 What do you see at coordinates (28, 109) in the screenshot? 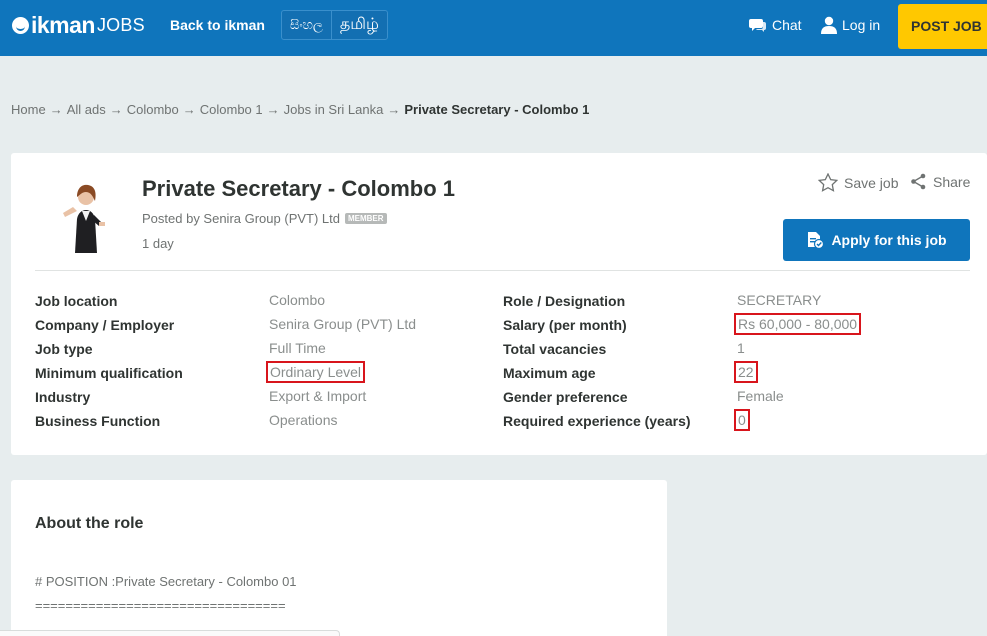
I see `breadcrumb-home: Home` at bounding box center [28, 109].